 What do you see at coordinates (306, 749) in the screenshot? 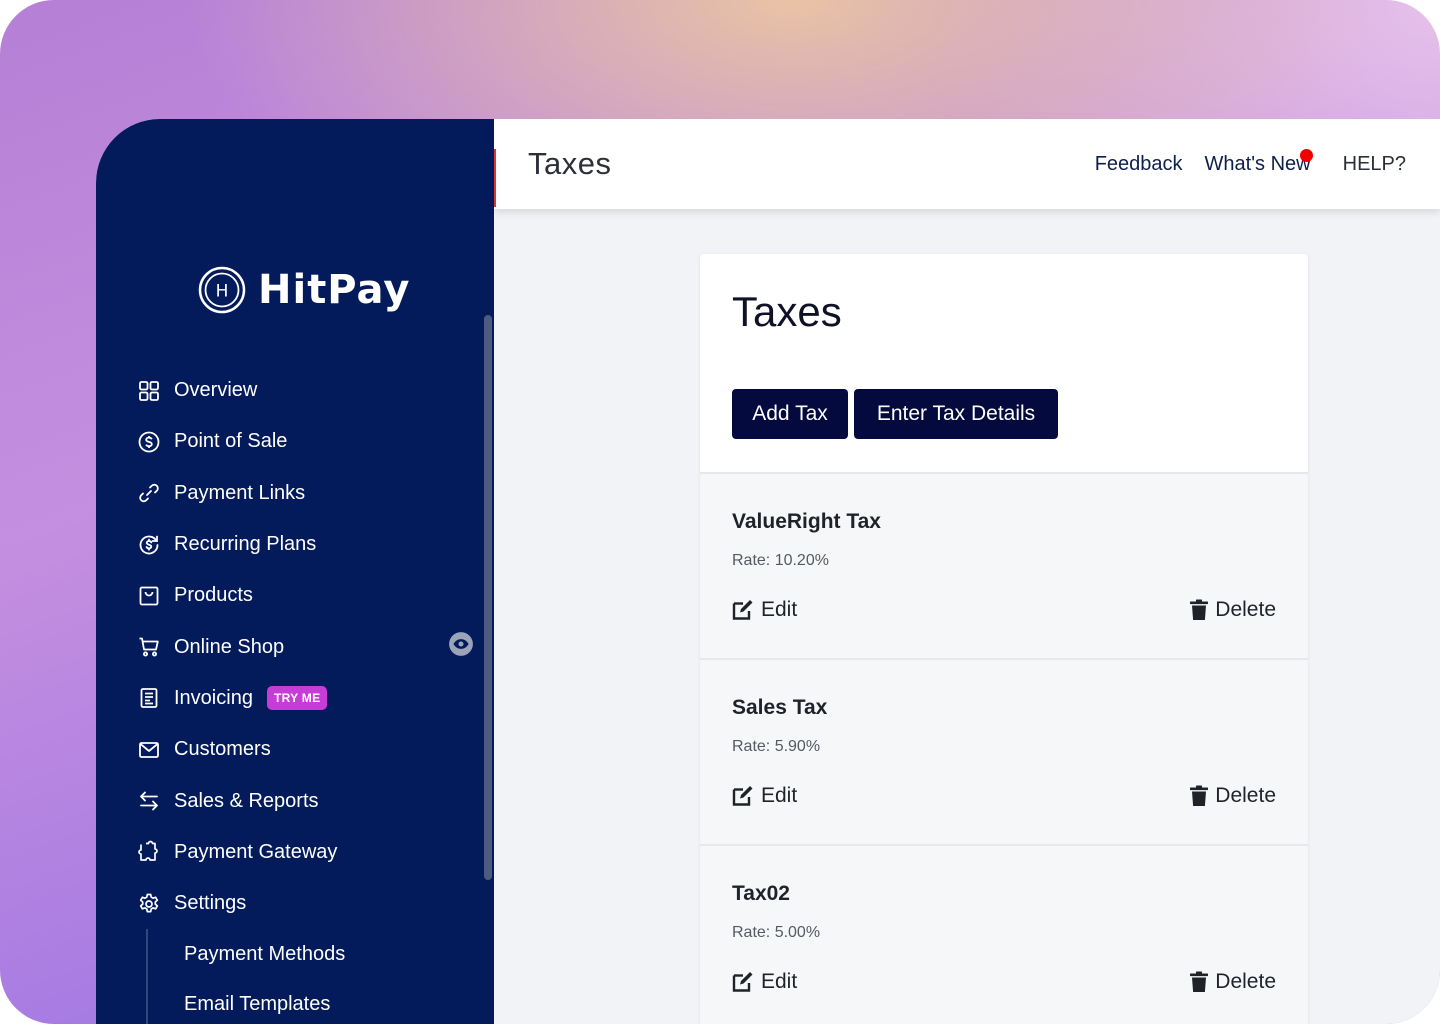
I see `sidebar-item-customers: Customers` at bounding box center [306, 749].